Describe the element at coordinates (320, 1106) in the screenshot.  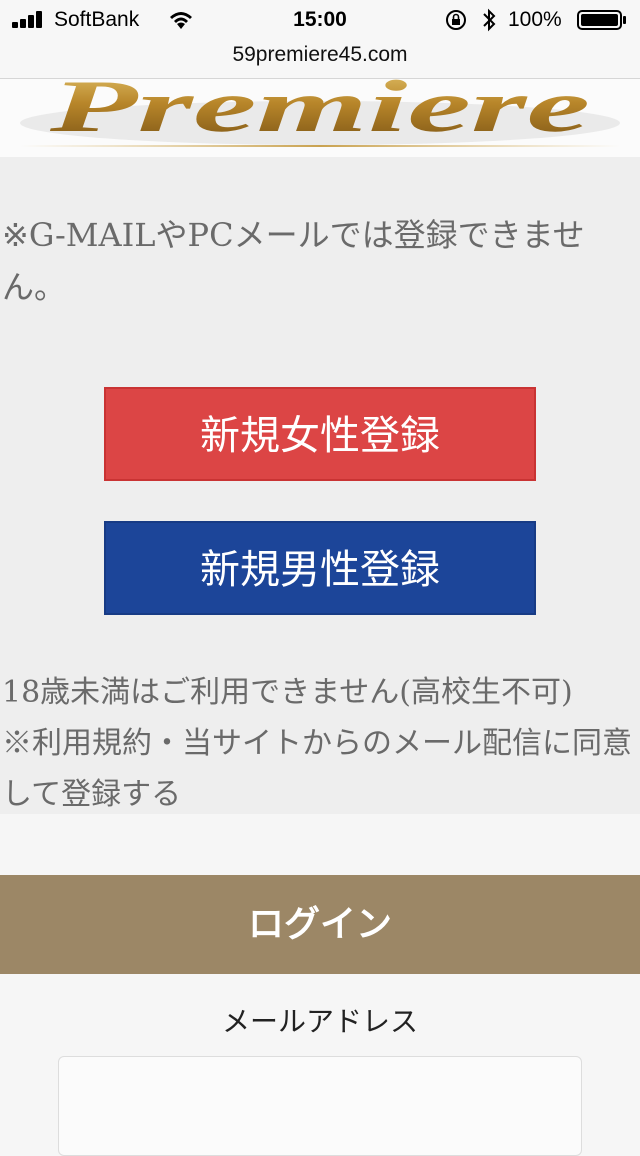
I see `email-input` at that location.